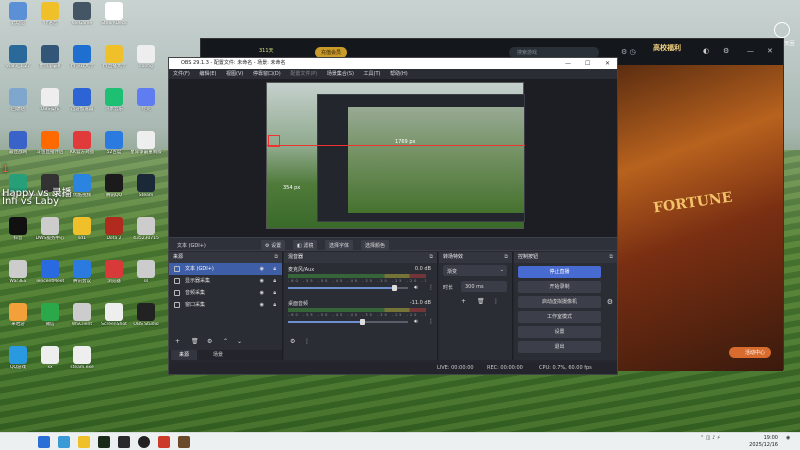  I want to click on source-item: 文本 (GDI+) ◉ 🔒︎, so click(225, 269).